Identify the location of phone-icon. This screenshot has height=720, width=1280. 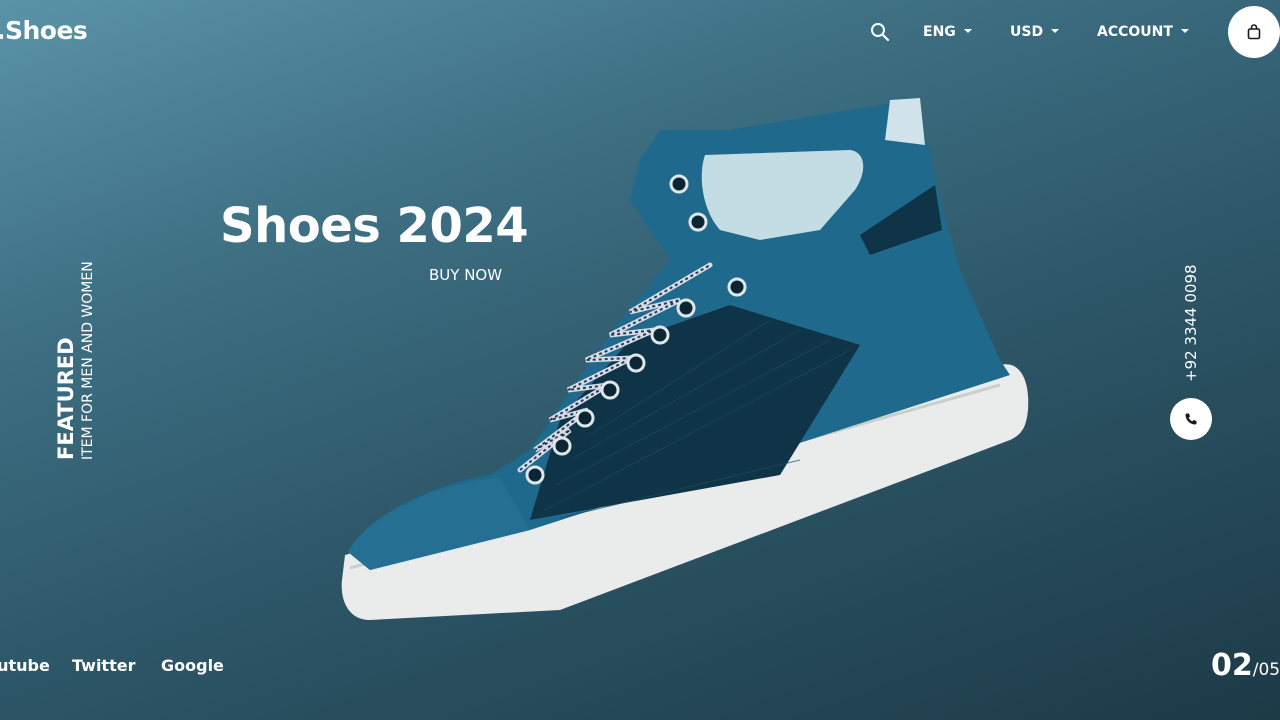
(1191, 419).